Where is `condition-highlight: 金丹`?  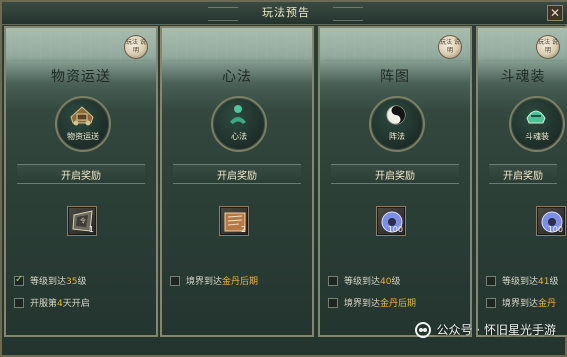 condition-highlight: 金丹 is located at coordinates (547, 304).